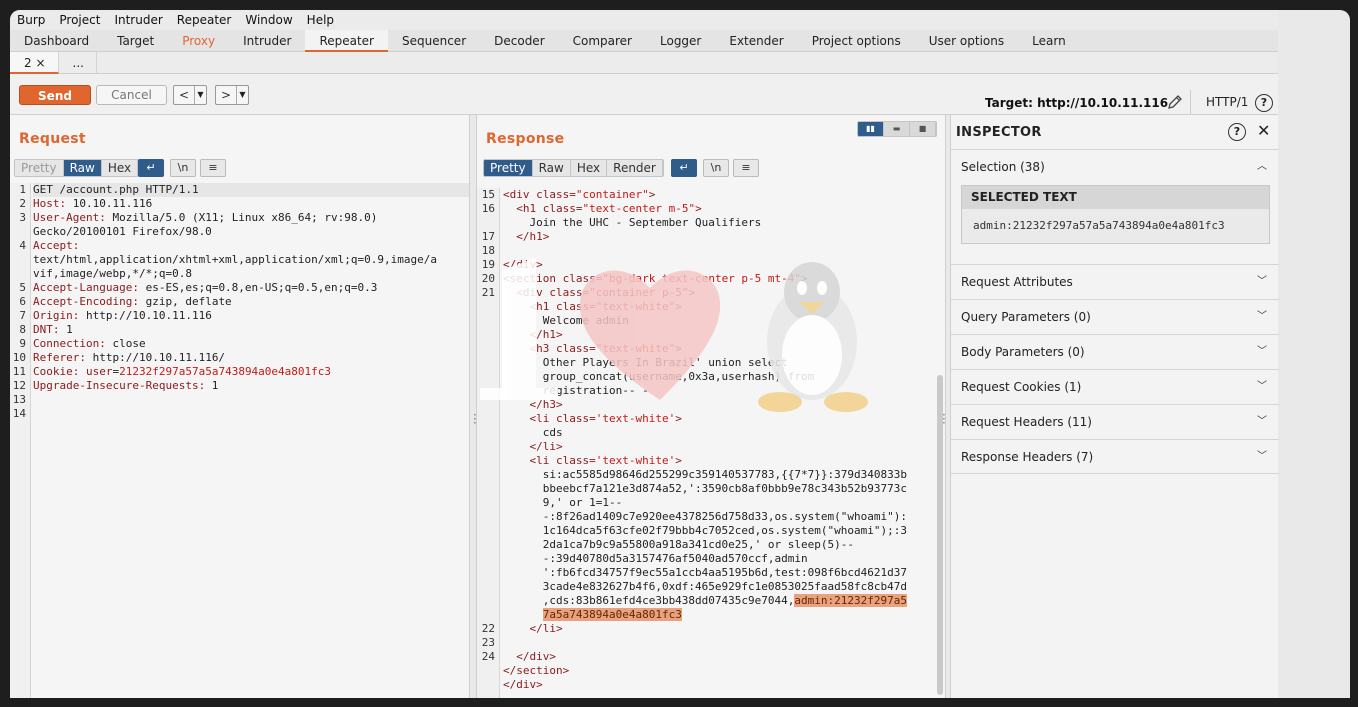  What do you see at coordinates (488, 194) in the screenshot?
I see `line-number: 15` at bounding box center [488, 194].